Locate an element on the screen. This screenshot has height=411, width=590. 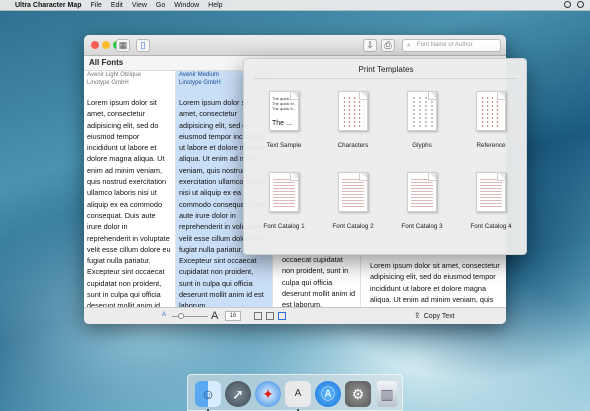
minimize-button is located at coordinates (106, 45).